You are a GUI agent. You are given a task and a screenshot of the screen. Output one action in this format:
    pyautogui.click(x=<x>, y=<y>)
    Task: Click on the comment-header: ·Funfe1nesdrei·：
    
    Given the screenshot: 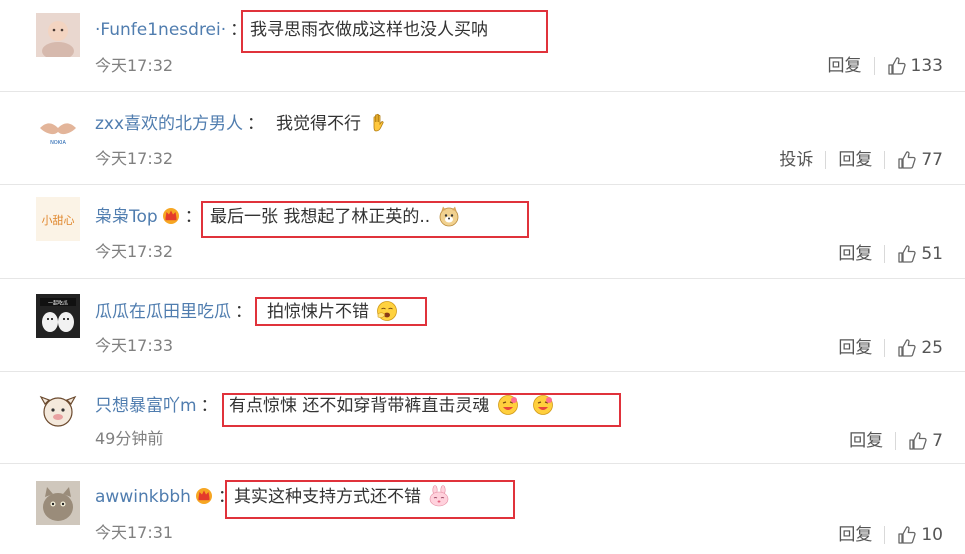 What is the action you would take?
    pyautogui.click(x=171, y=30)
    